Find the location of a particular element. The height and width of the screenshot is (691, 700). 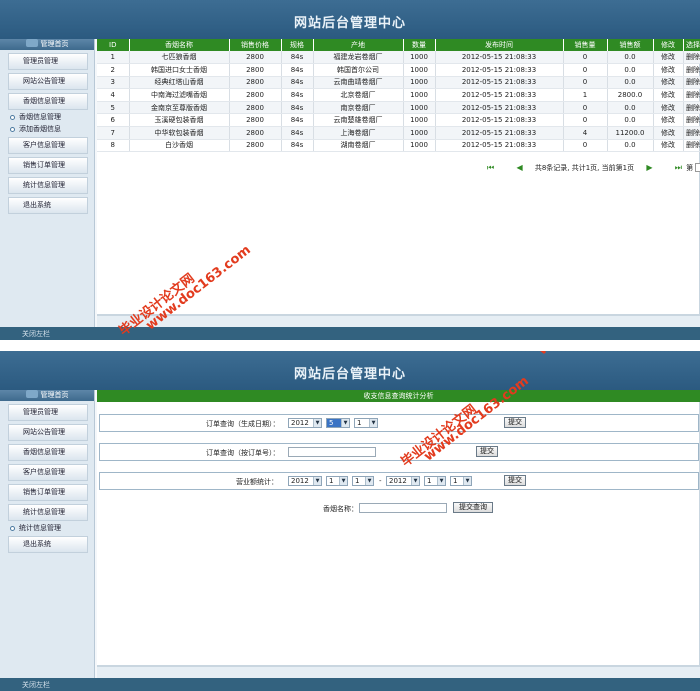

column-header: 销售价格 is located at coordinates (255, 45).